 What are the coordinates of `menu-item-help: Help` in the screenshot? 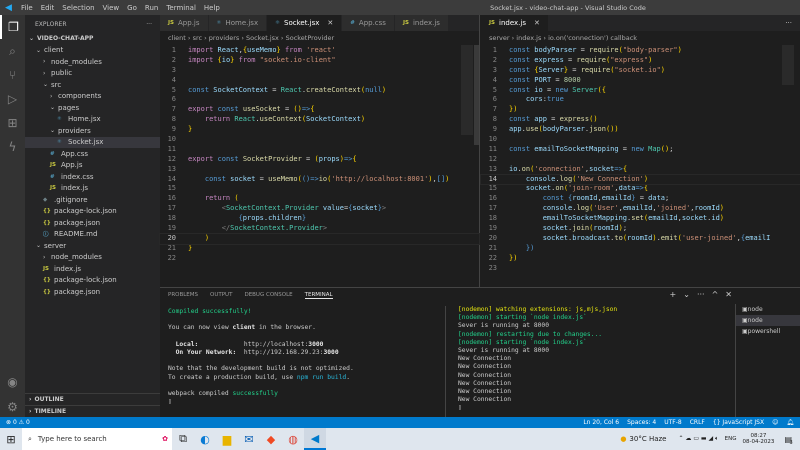 It's located at (212, 8).